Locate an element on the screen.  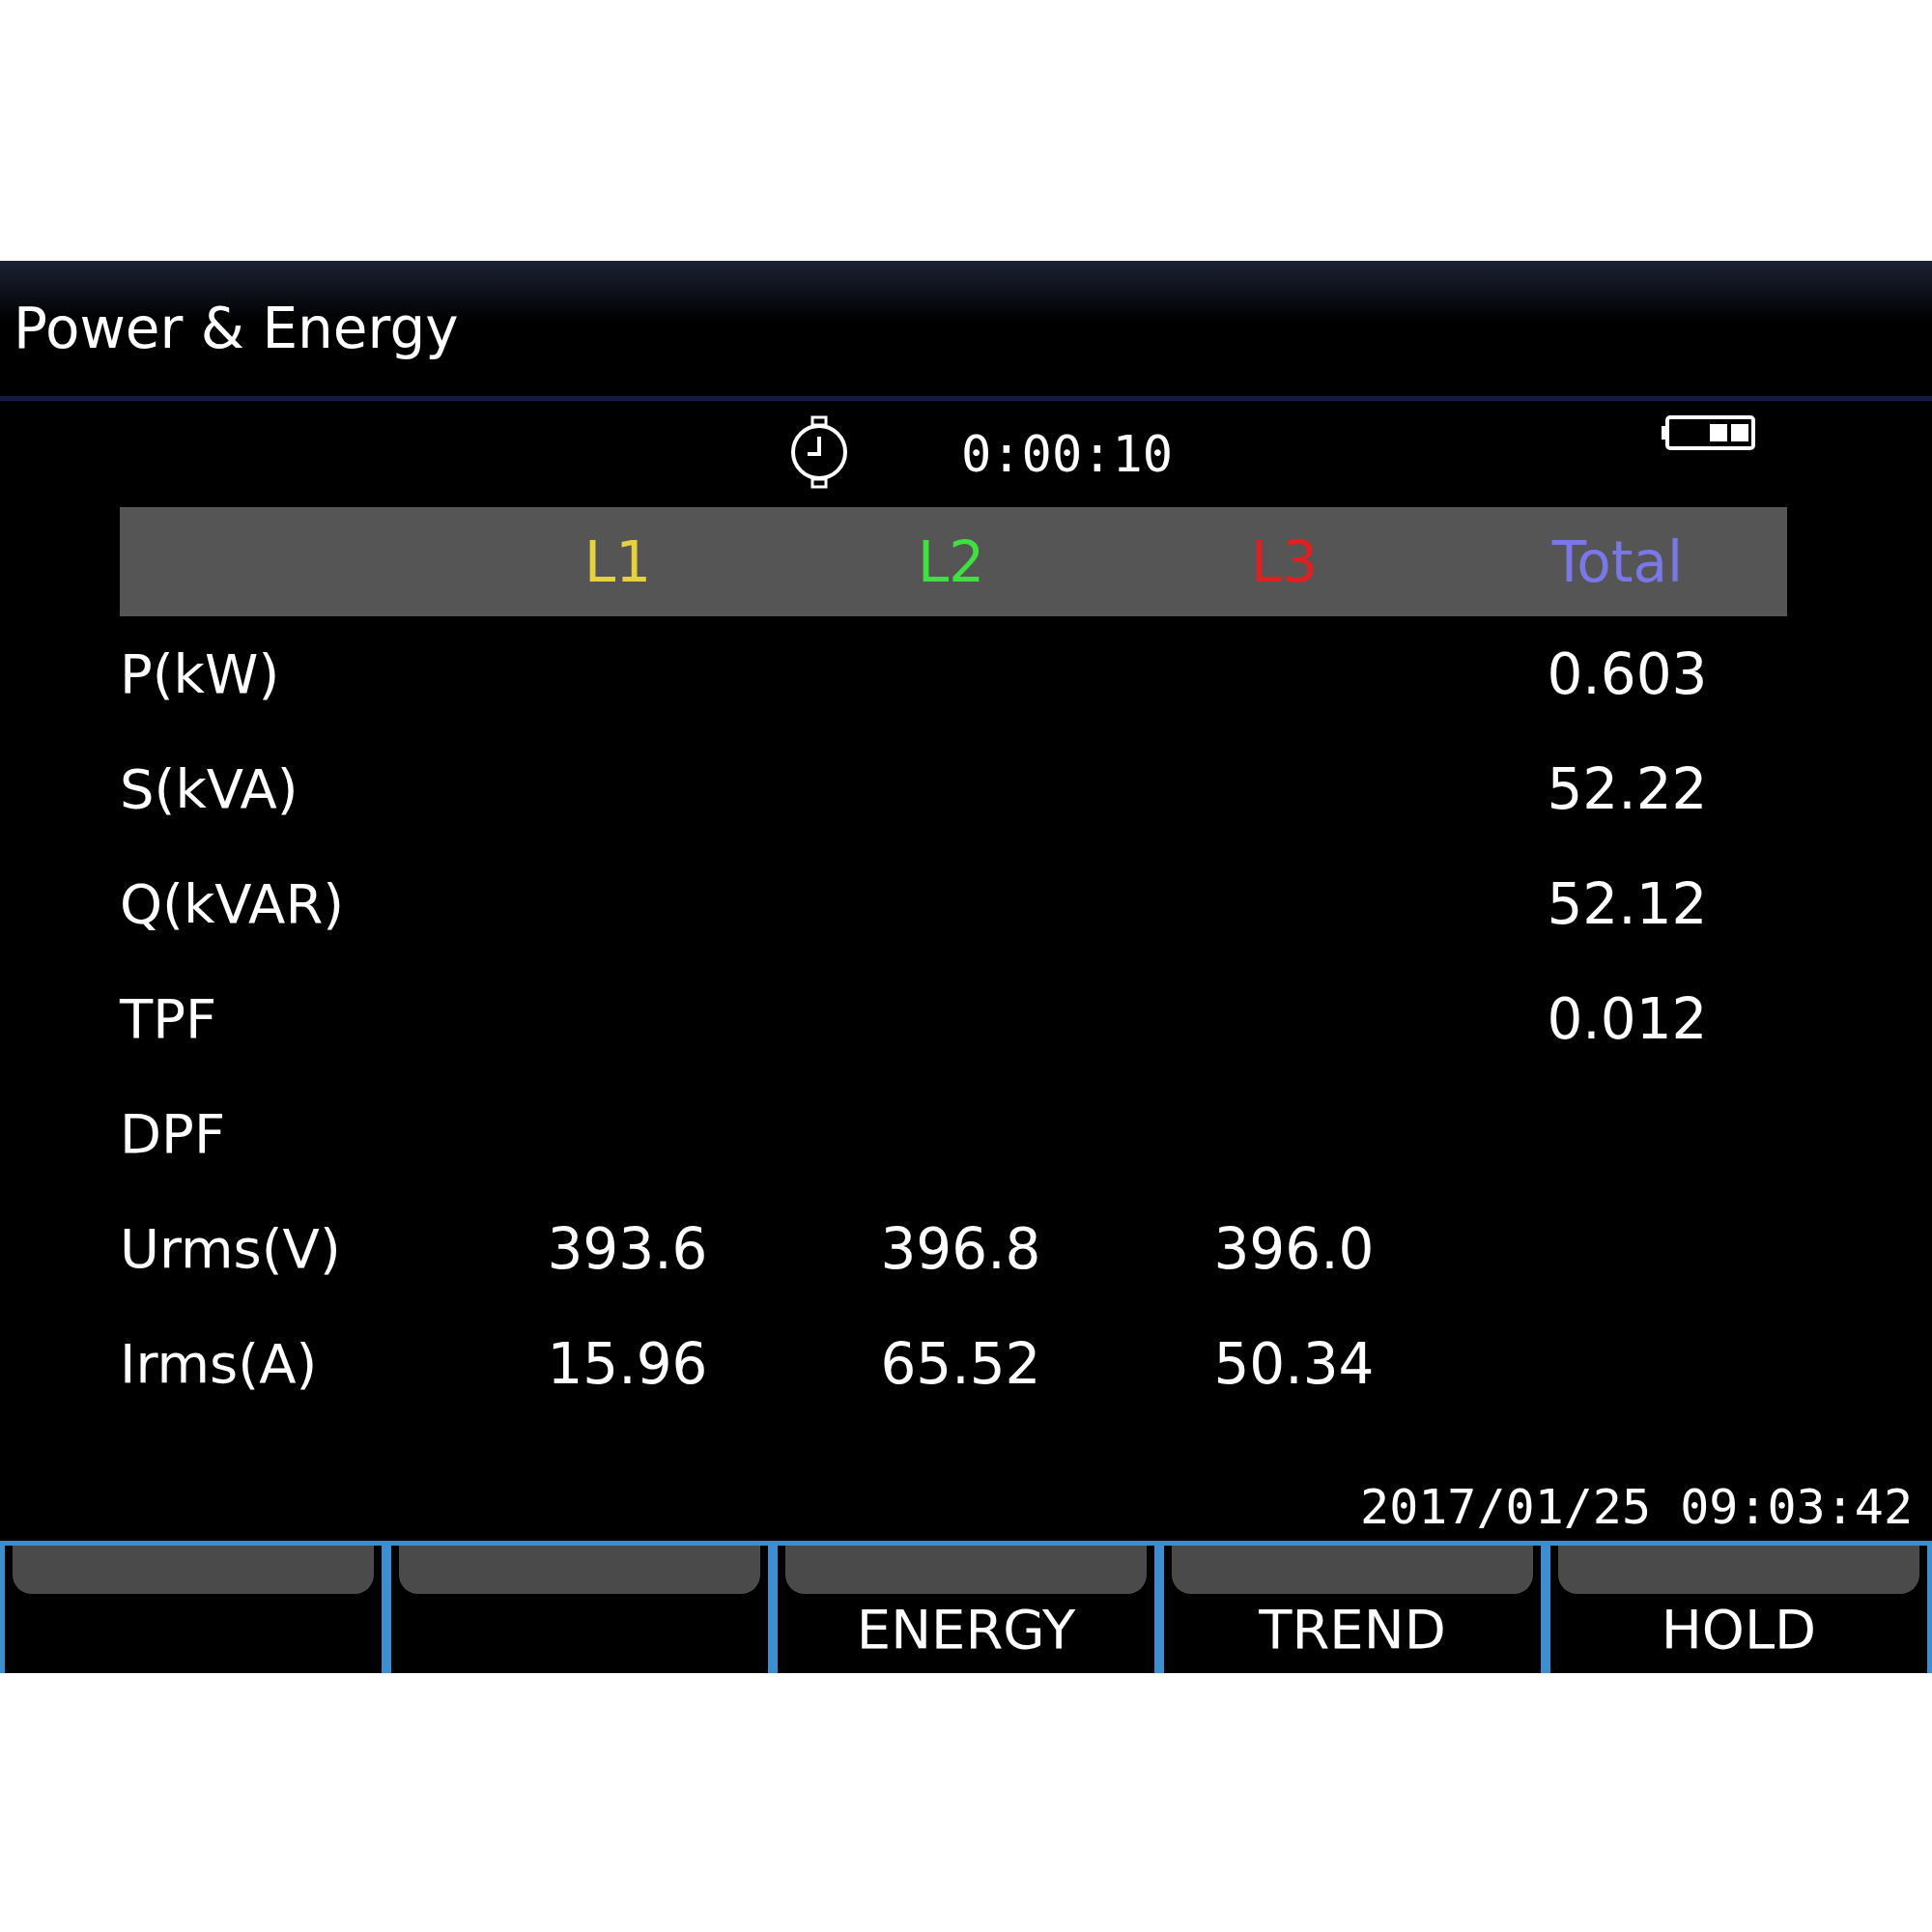
value-cell-text: 15.96 is located at coordinates (627, 1363).